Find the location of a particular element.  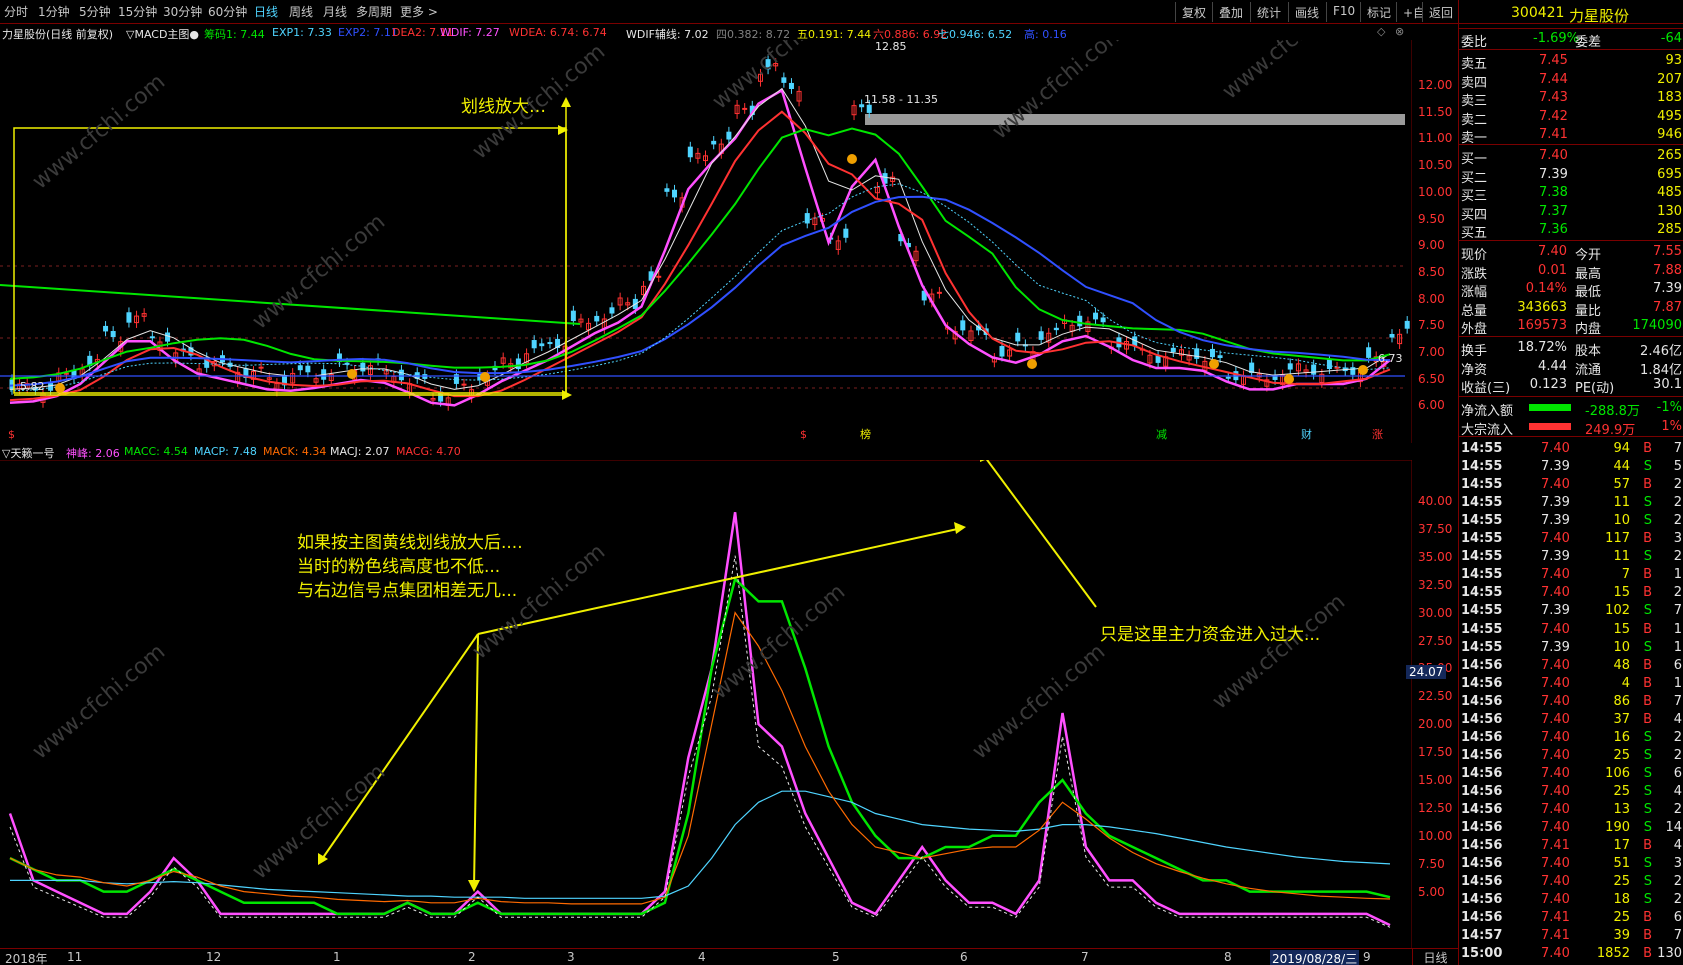

tick-count: 5 is located at coordinates (1677, 467).